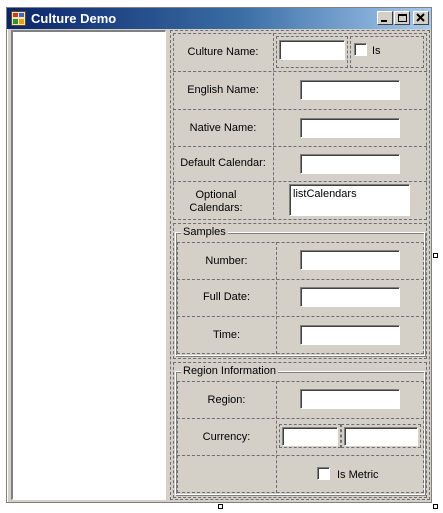  I want to click on optional-calendars-label: Optional Calendars:, so click(216, 202).